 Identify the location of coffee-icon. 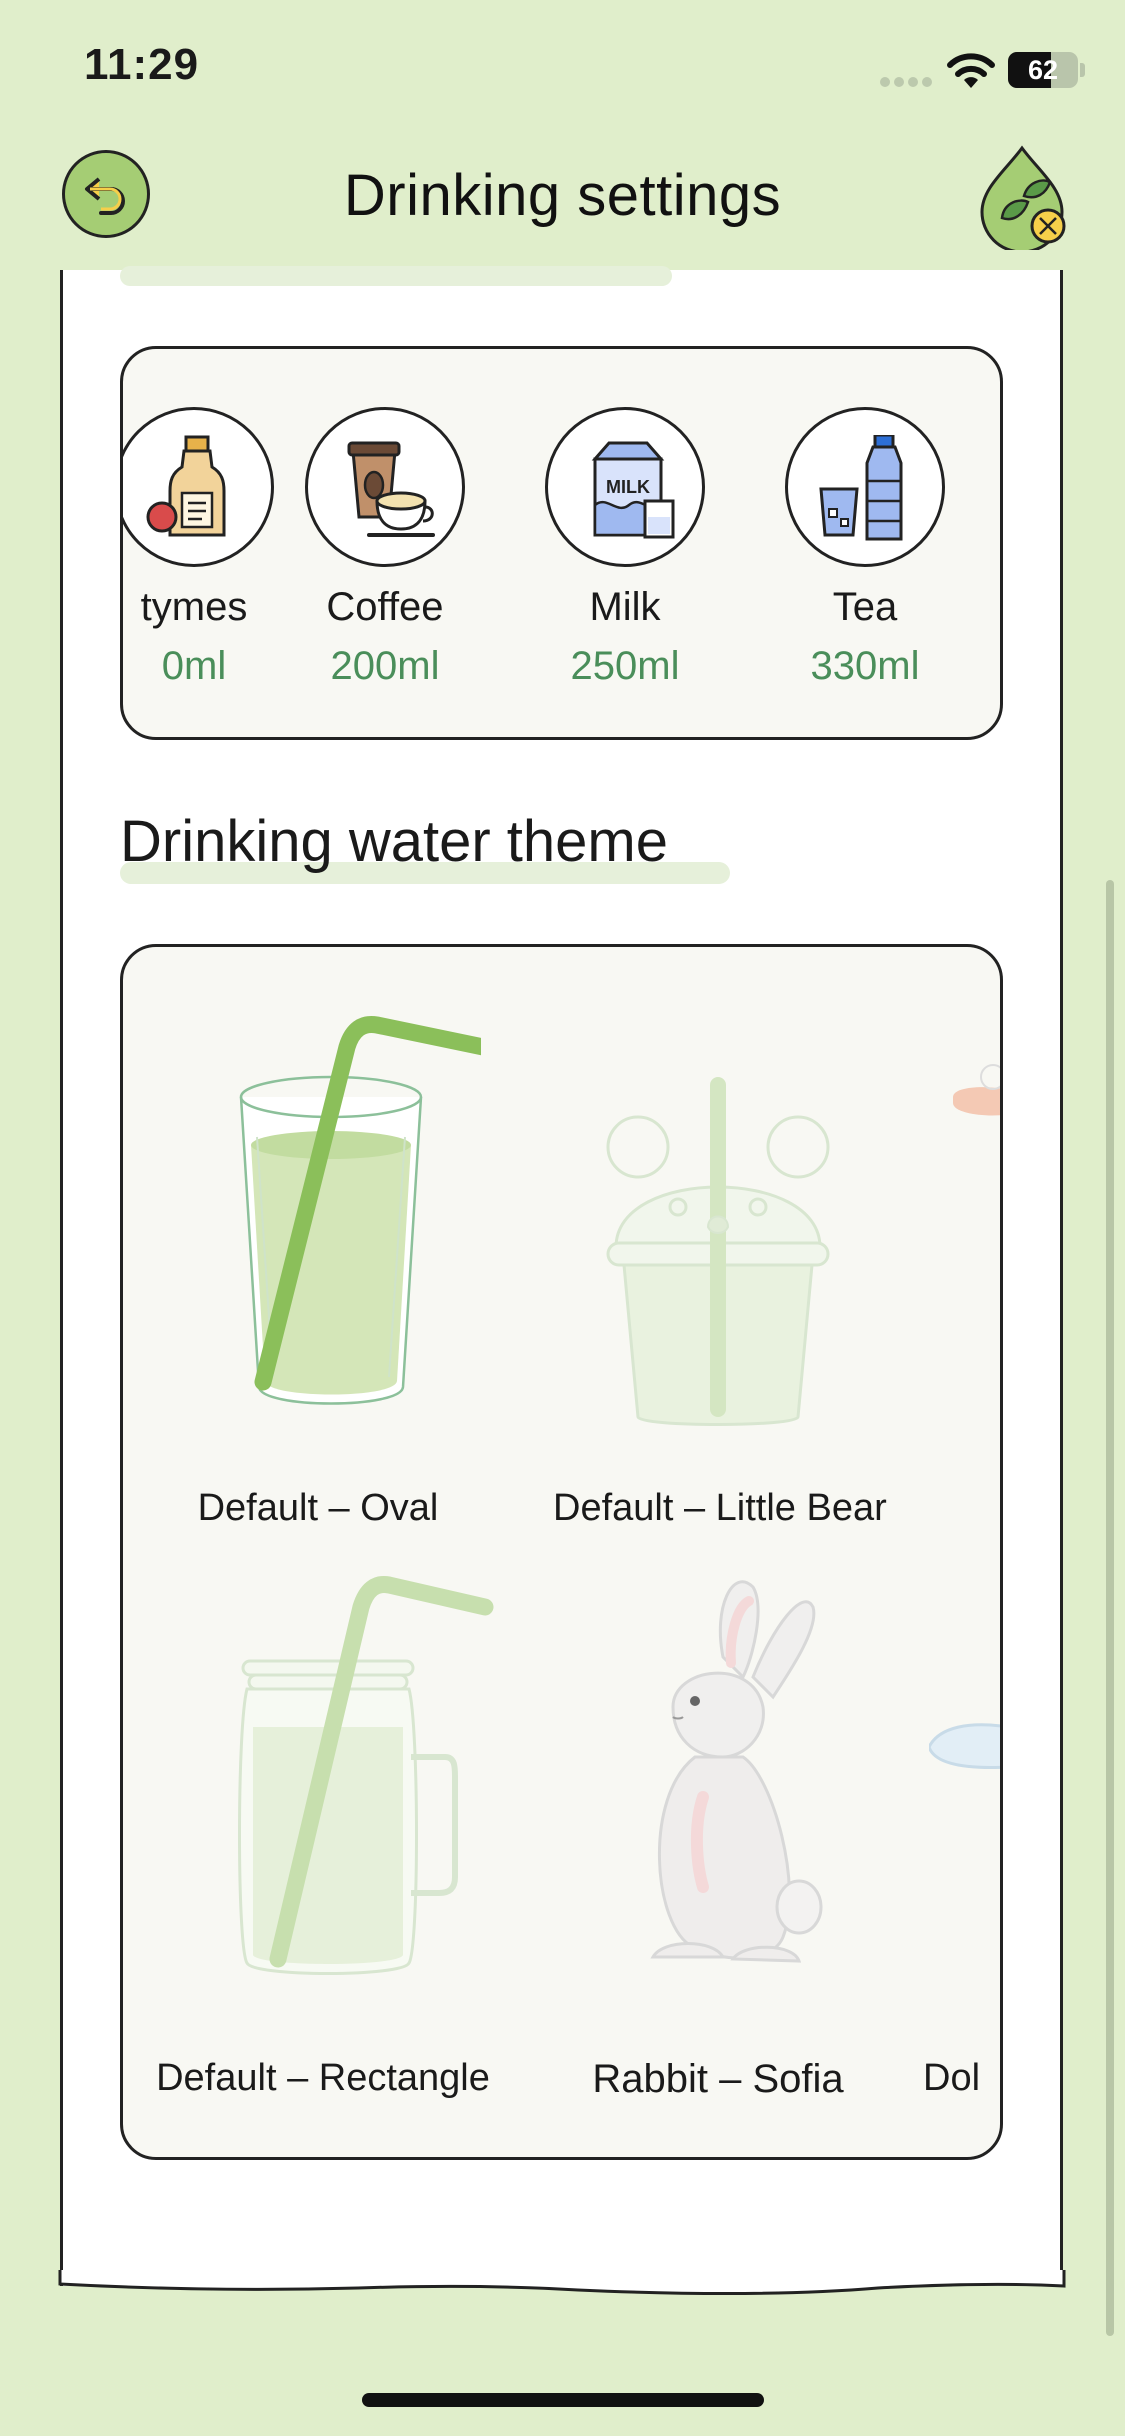
(391, 489).